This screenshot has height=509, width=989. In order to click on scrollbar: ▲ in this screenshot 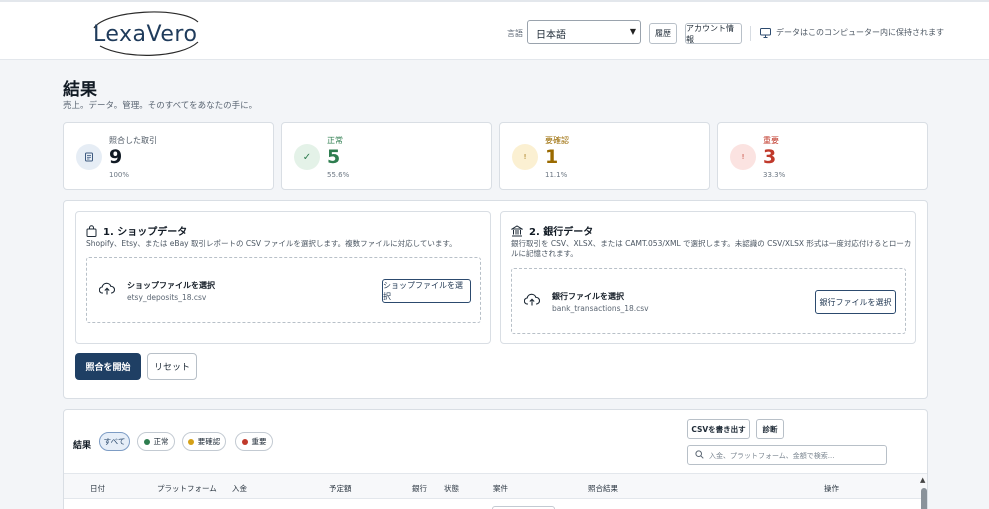, I will do `click(923, 492)`.